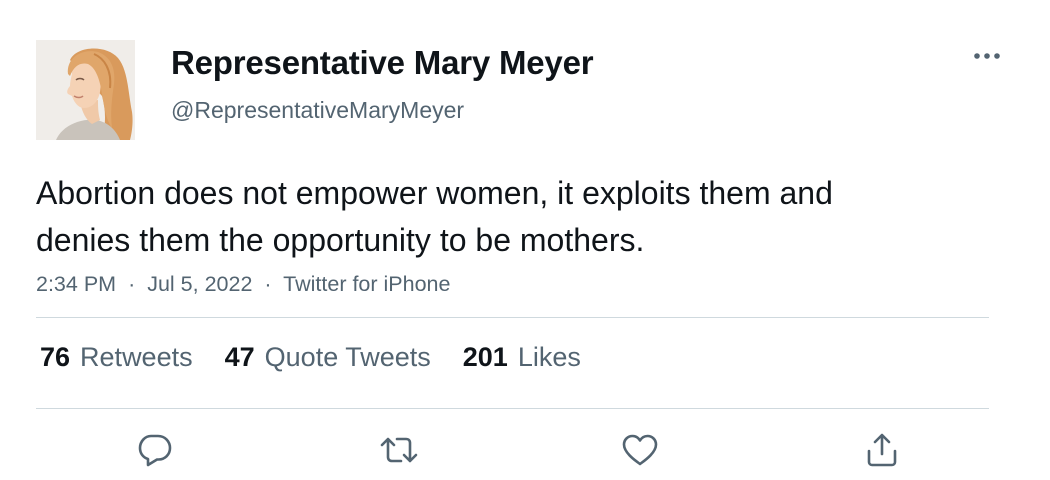 The height and width of the screenshot is (480, 1050). What do you see at coordinates (55, 357) in the screenshot?
I see `retweets-count: 76` at bounding box center [55, 357].